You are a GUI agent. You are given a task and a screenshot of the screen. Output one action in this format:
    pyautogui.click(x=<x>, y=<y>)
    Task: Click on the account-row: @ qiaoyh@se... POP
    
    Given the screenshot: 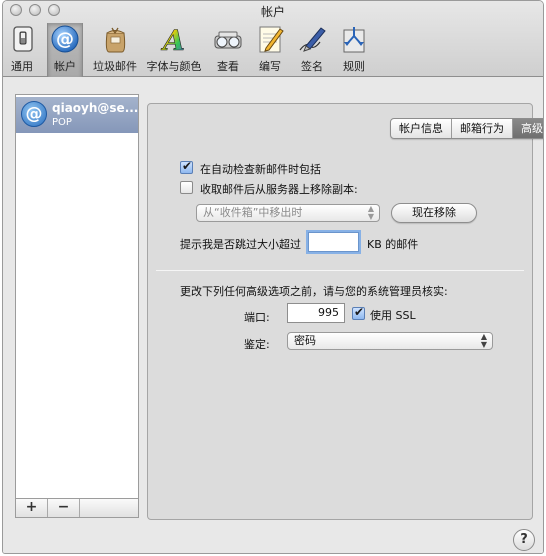 What is the action you would take?
    pyautogui.click(x=77, y=115)
    